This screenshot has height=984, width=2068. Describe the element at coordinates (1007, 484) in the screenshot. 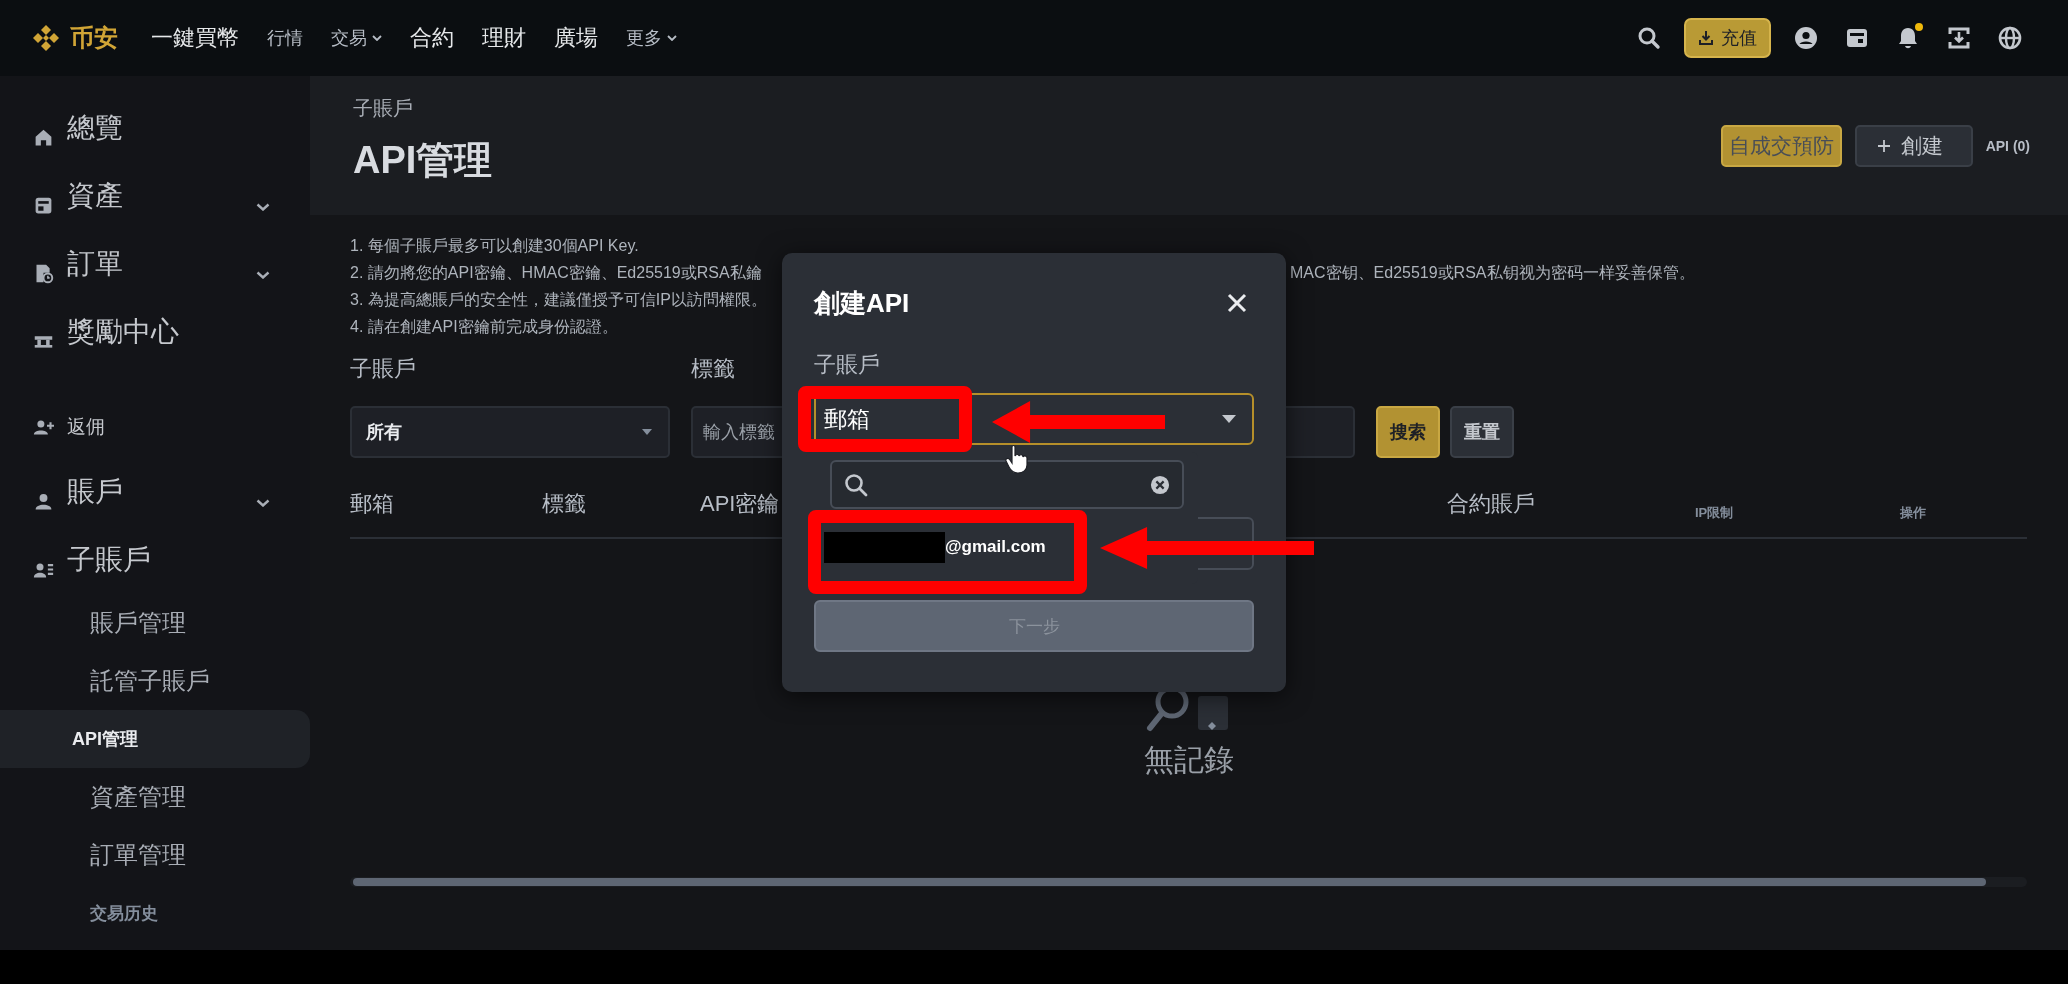

I see `search-field` at that location.